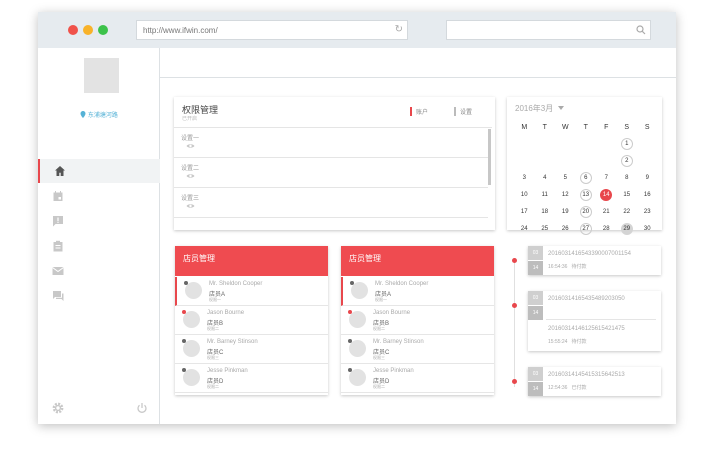 The width and height of the screenshot is (720, 450). Describe the element at coordinates (586, 195) in the screenshot. I see `calendar-day: 13` at that location.